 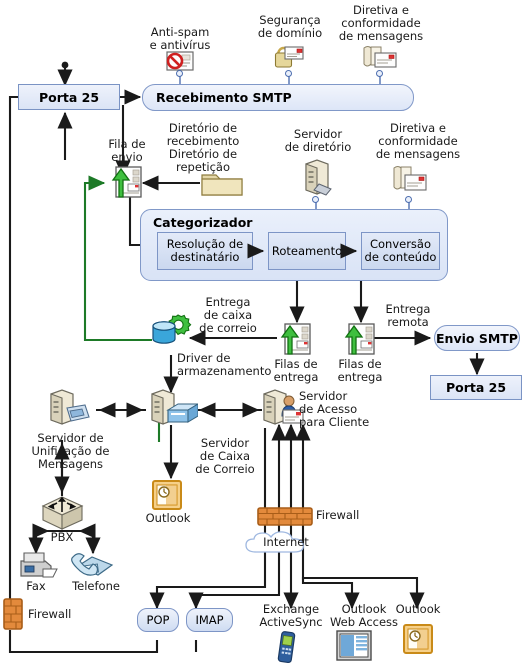 What do you see at coordinates (287, 649) in the screenshot?
I see `mobile-phone-icon` at bounding box center [287, 649].